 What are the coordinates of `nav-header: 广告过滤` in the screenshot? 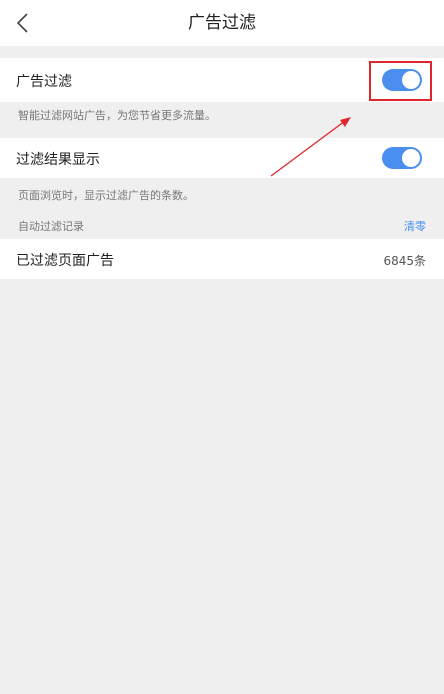 It's located at (222, 23).